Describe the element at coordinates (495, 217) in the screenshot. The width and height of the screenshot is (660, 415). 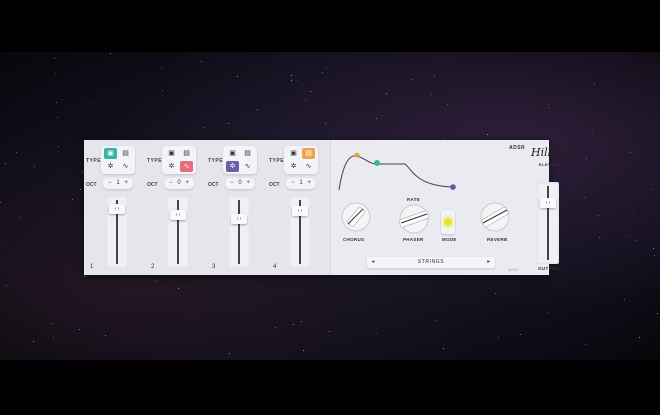
I see `reverb-knob` at that location.